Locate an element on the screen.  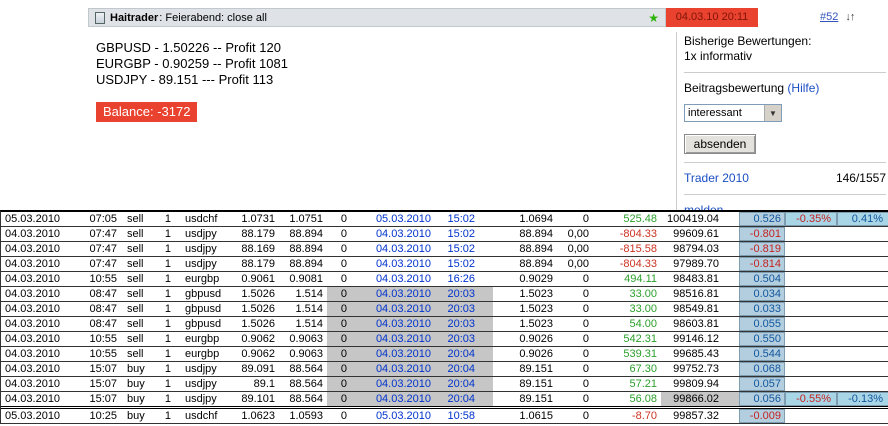
open-price: 89.101 is located at coordinates (258, 399).